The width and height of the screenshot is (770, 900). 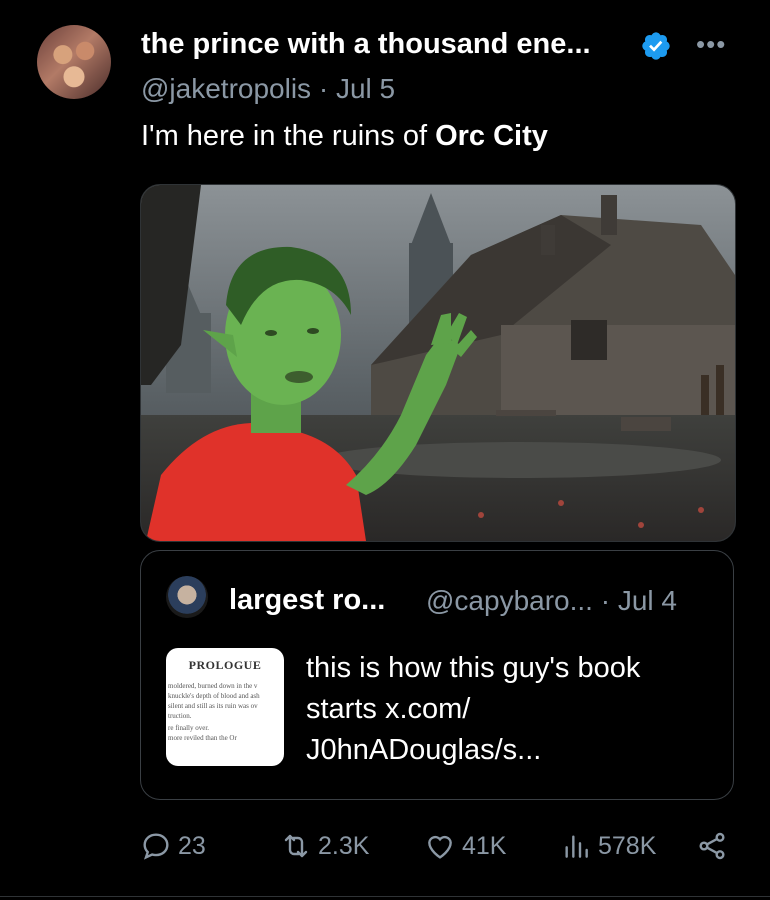 What do you see at coordinates (288, 136) in the screenshot?
I see `tweet-text-prefix: I'm here in the ruins of` at bounding box center [288, 136].